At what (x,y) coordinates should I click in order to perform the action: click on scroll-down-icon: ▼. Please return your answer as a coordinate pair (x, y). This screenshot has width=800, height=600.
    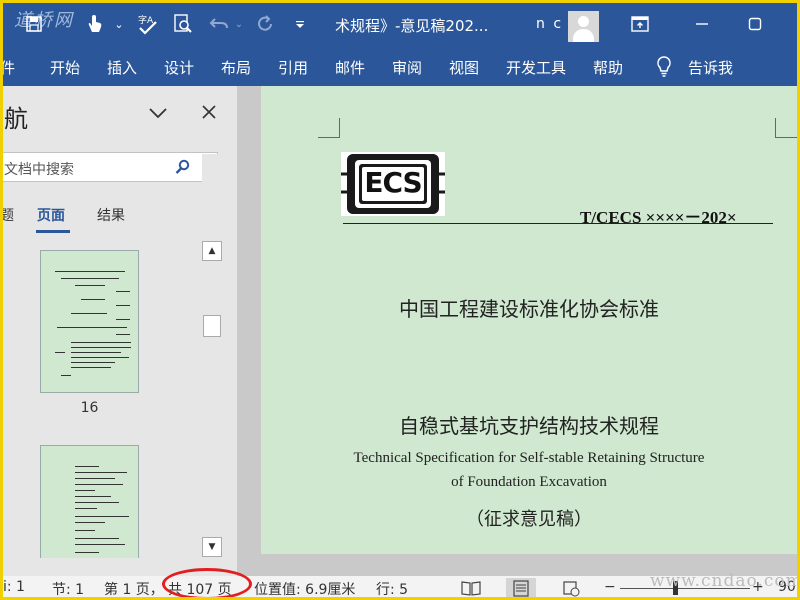
    Looking at the image, I should click on (212, 547).